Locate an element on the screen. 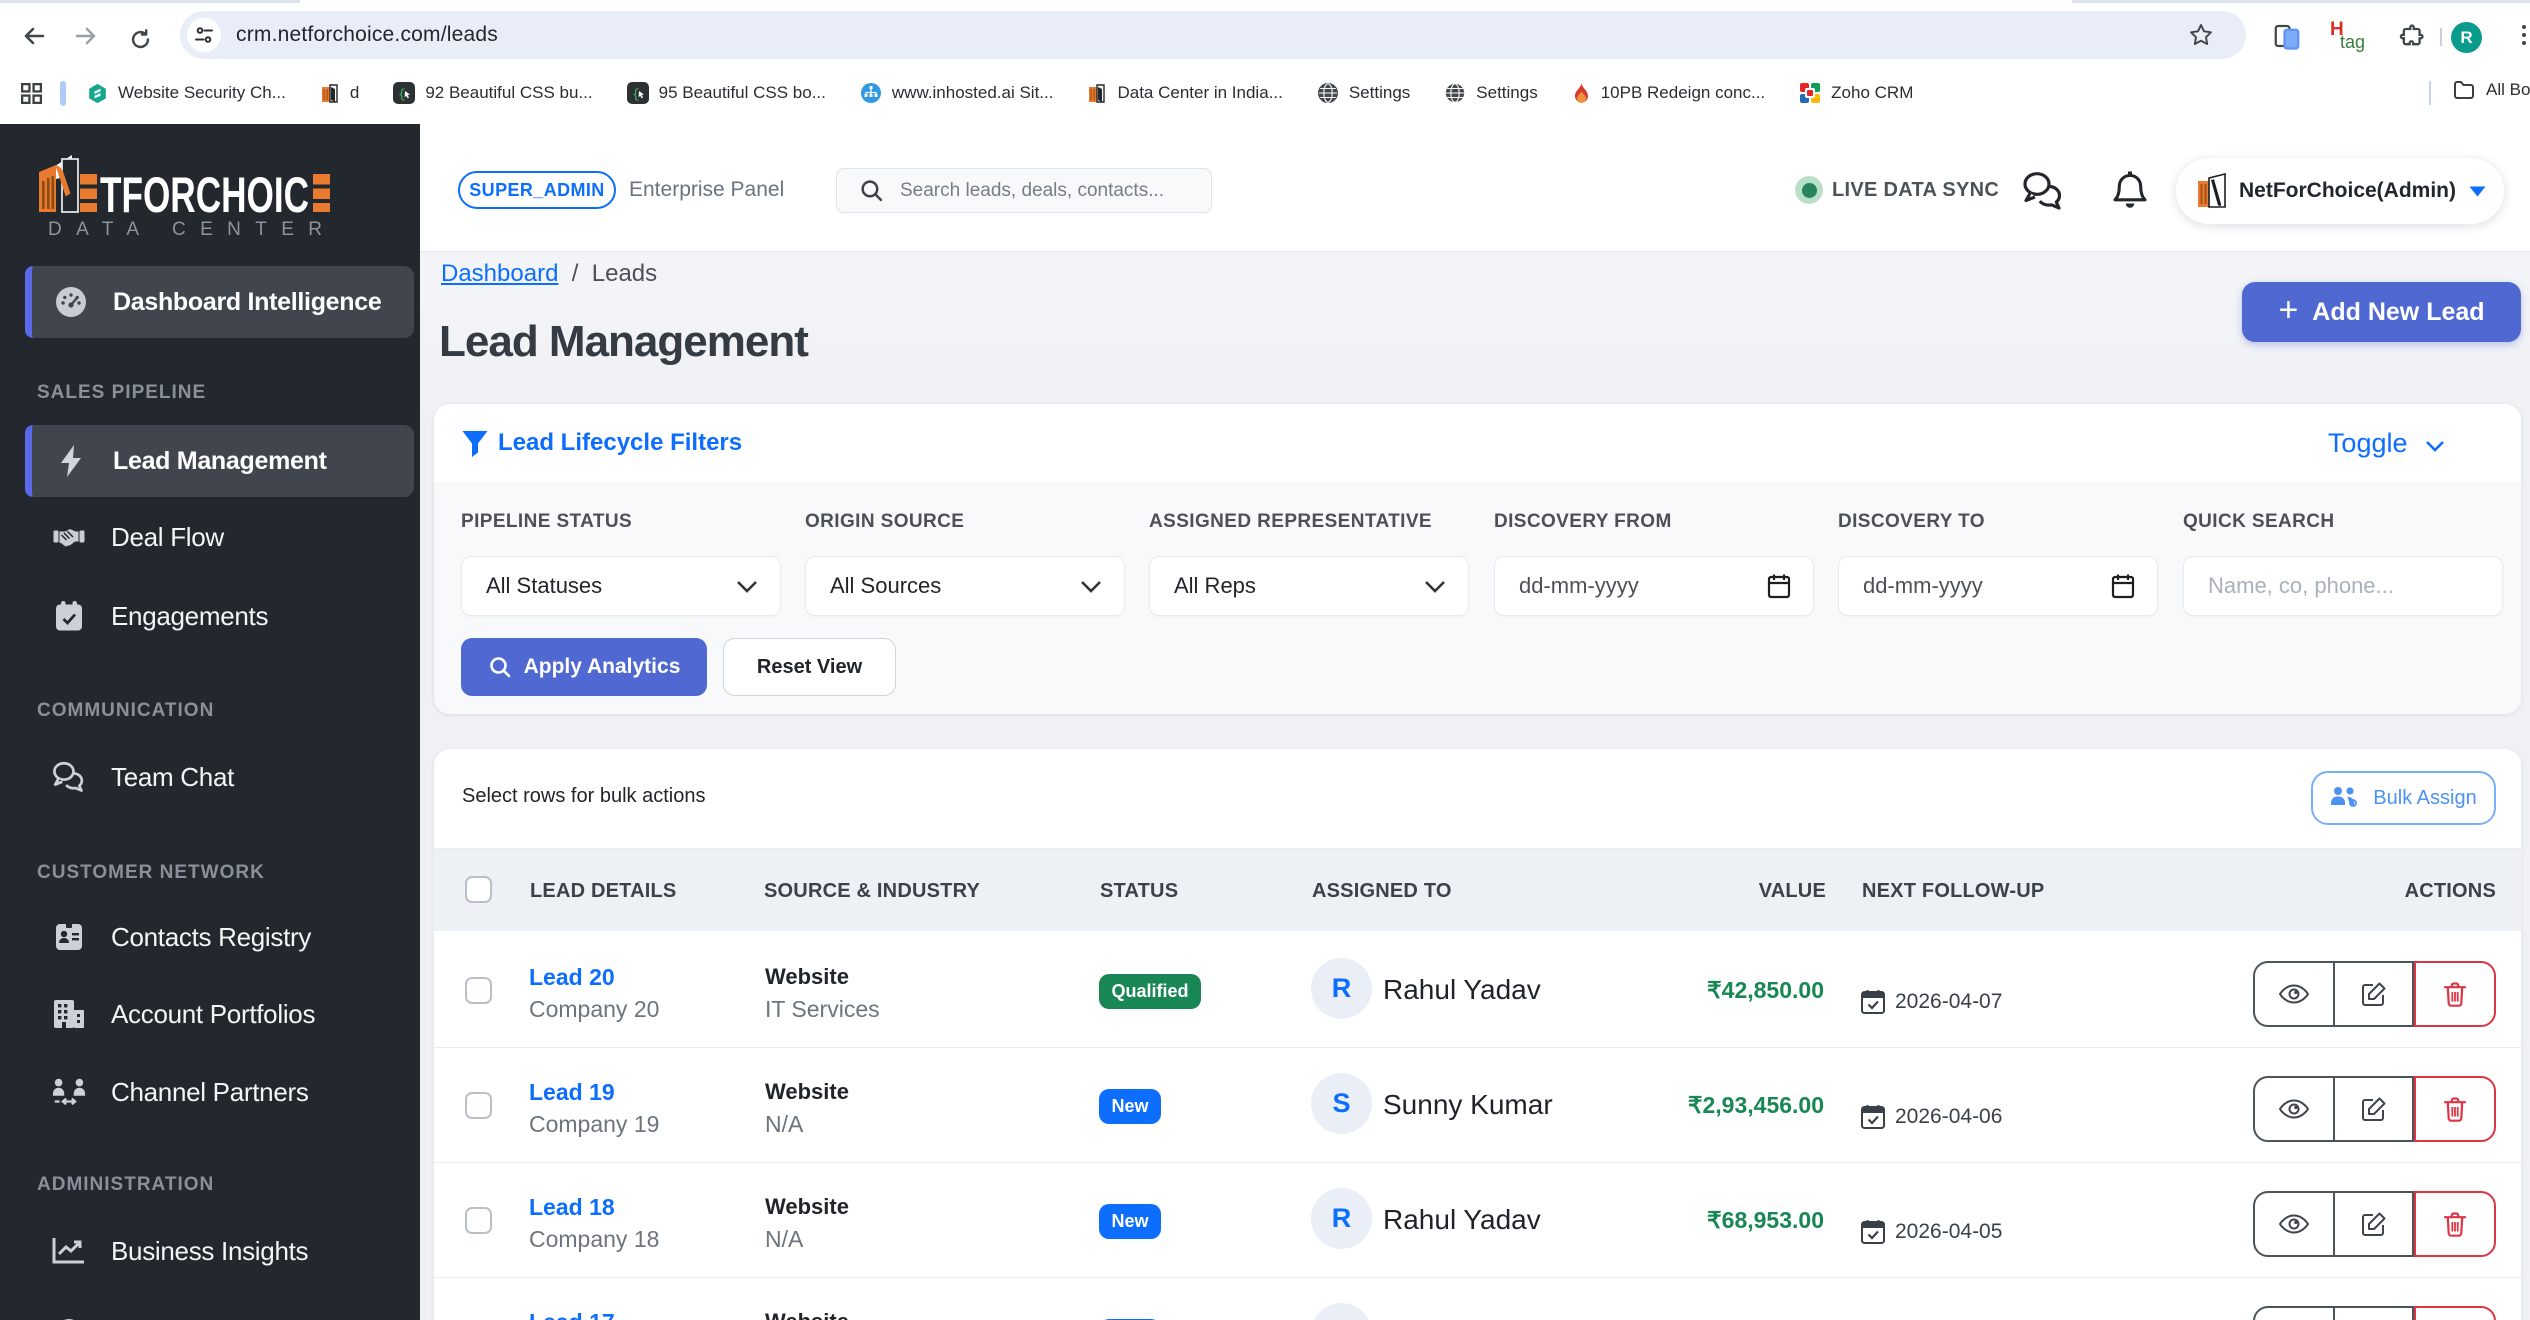  svg-text: TFORCHOIC is located at coordinates (204, 195).